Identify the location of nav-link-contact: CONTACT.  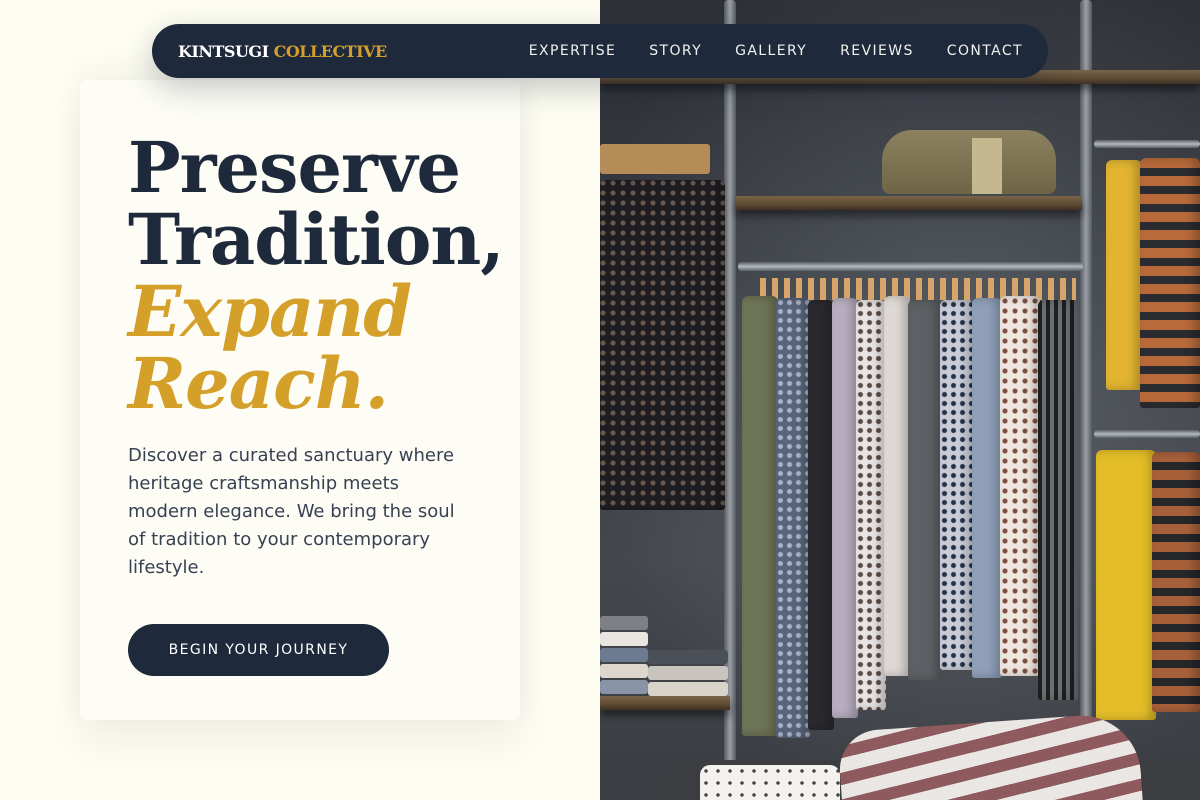
(985, 51).